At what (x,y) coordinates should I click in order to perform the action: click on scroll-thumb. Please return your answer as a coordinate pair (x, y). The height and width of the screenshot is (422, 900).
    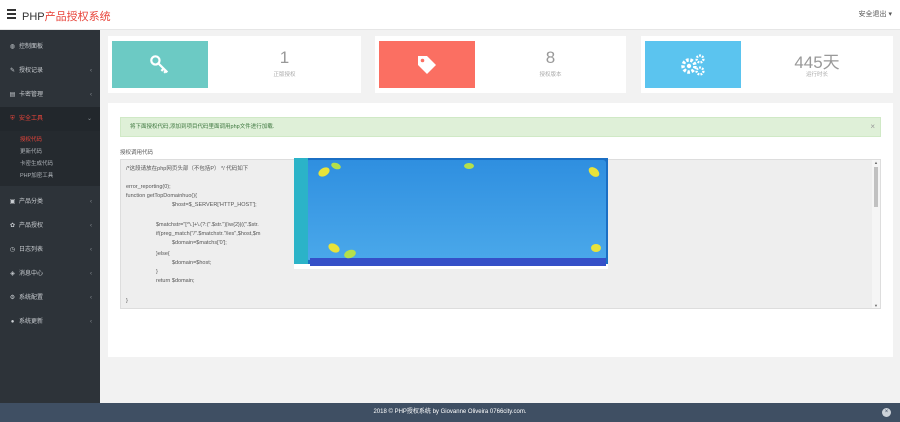
    Looking at the image, I should click on (876, 187).